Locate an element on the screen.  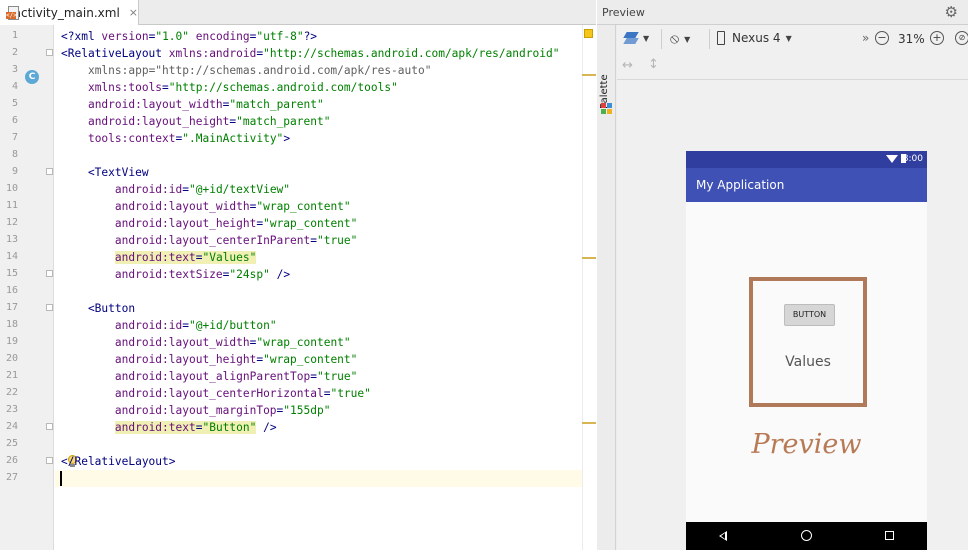
code-token: <RelativeLayout is located at coordinates (115, 53).